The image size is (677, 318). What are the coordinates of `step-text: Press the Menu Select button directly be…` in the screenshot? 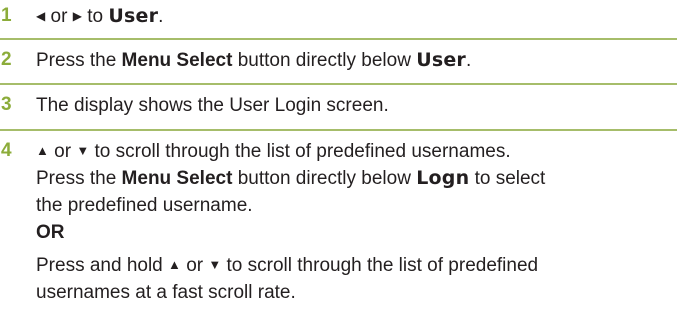 It's located at (254, 60).